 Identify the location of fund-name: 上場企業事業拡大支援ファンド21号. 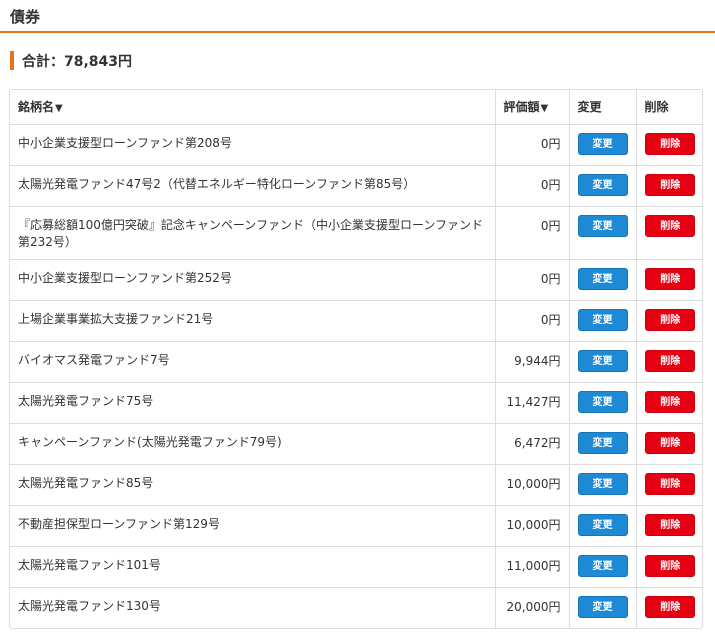
(253, 321).